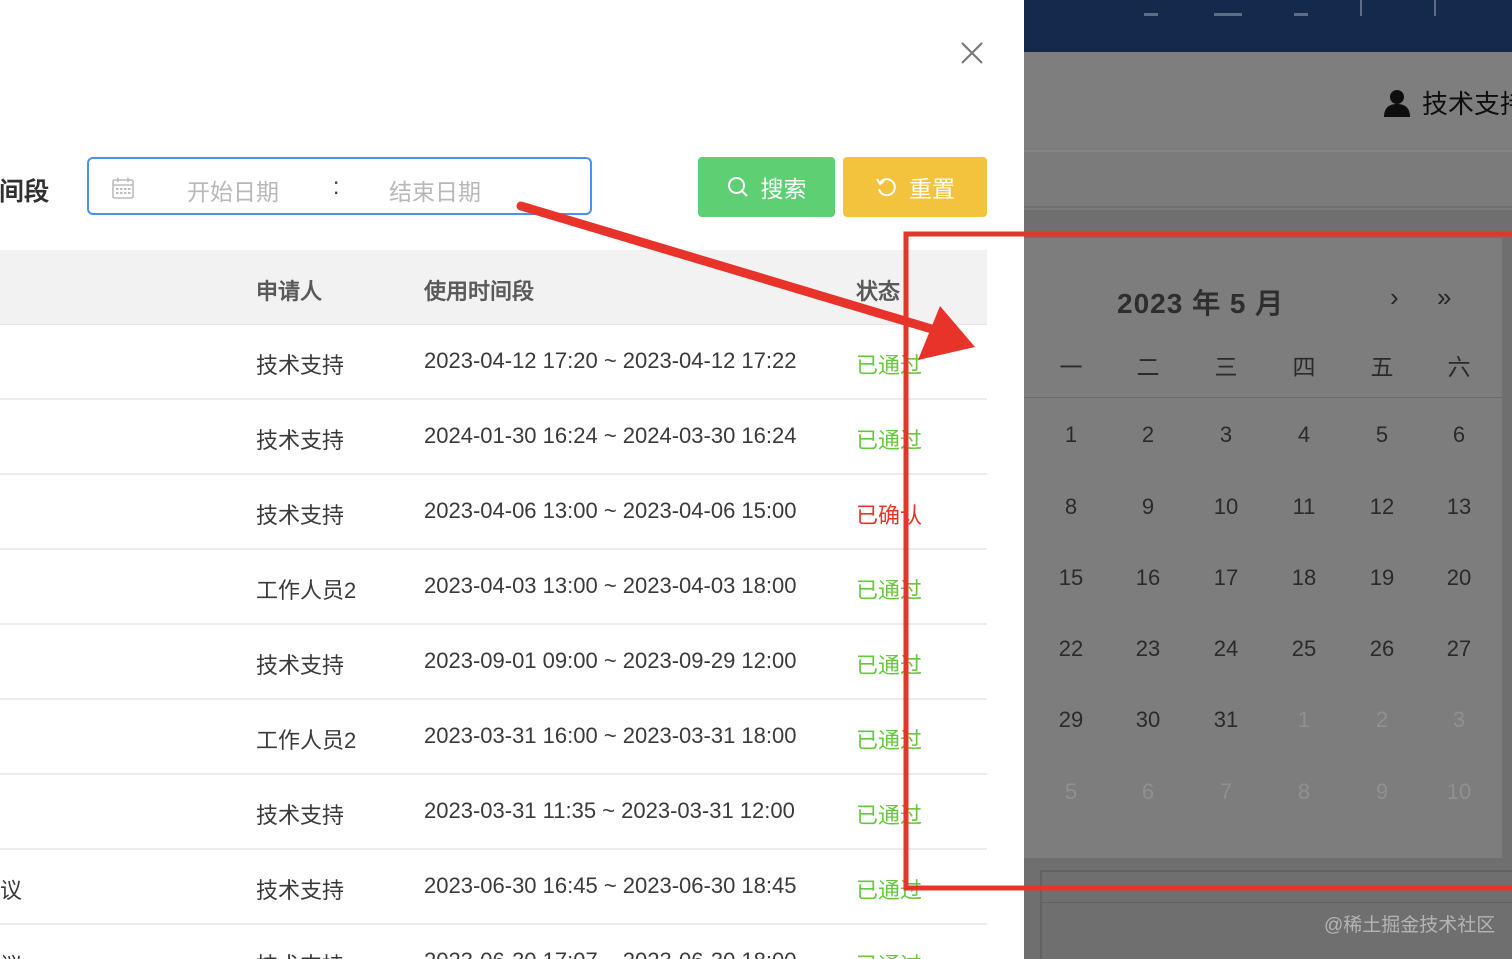 The height and width of the screenshot is (959, 1512). Describe the element at coordinates (1444, 297) in the screenshot. I see `next-year-button: »` at that location.